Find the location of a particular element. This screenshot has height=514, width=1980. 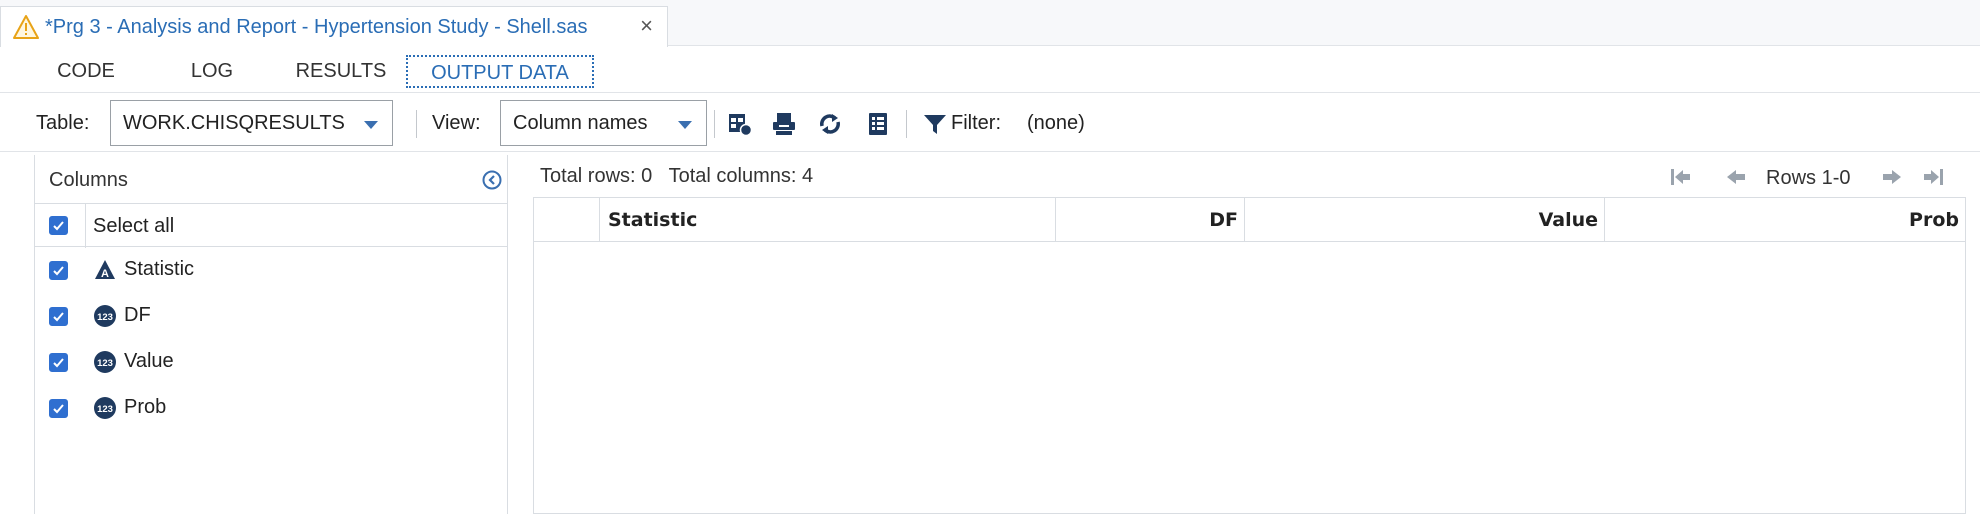

next-page-icon is located at coordinates (1892, 177).